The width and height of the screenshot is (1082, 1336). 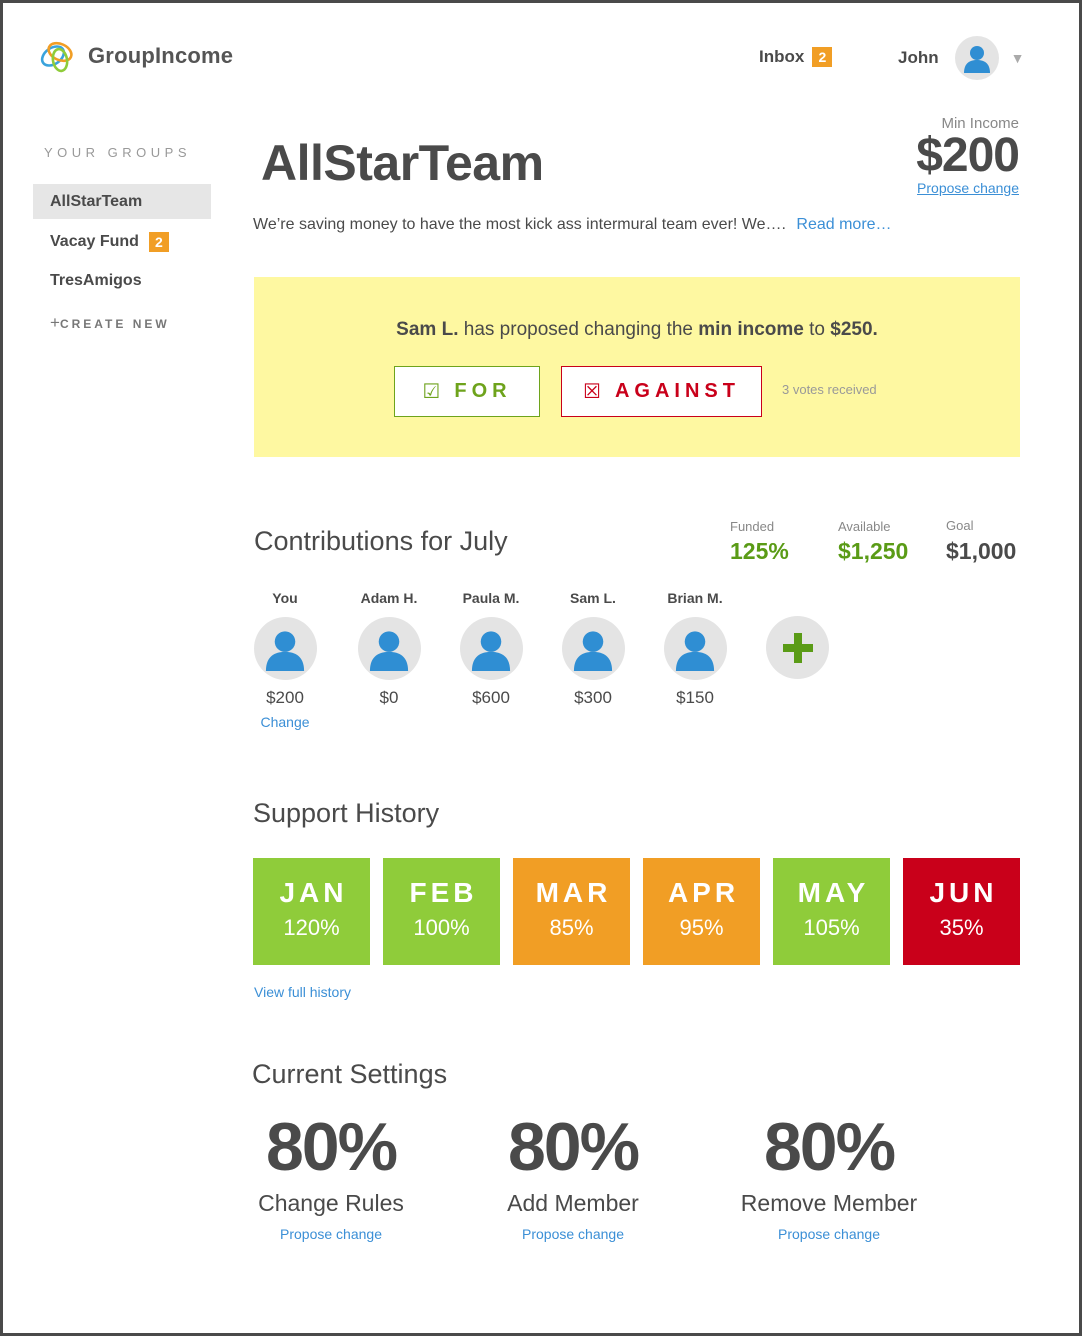 What do you see at coordinates (389, 697) in the screenshot?
I see `member-amount: $0` at bounding box center [389, 697].